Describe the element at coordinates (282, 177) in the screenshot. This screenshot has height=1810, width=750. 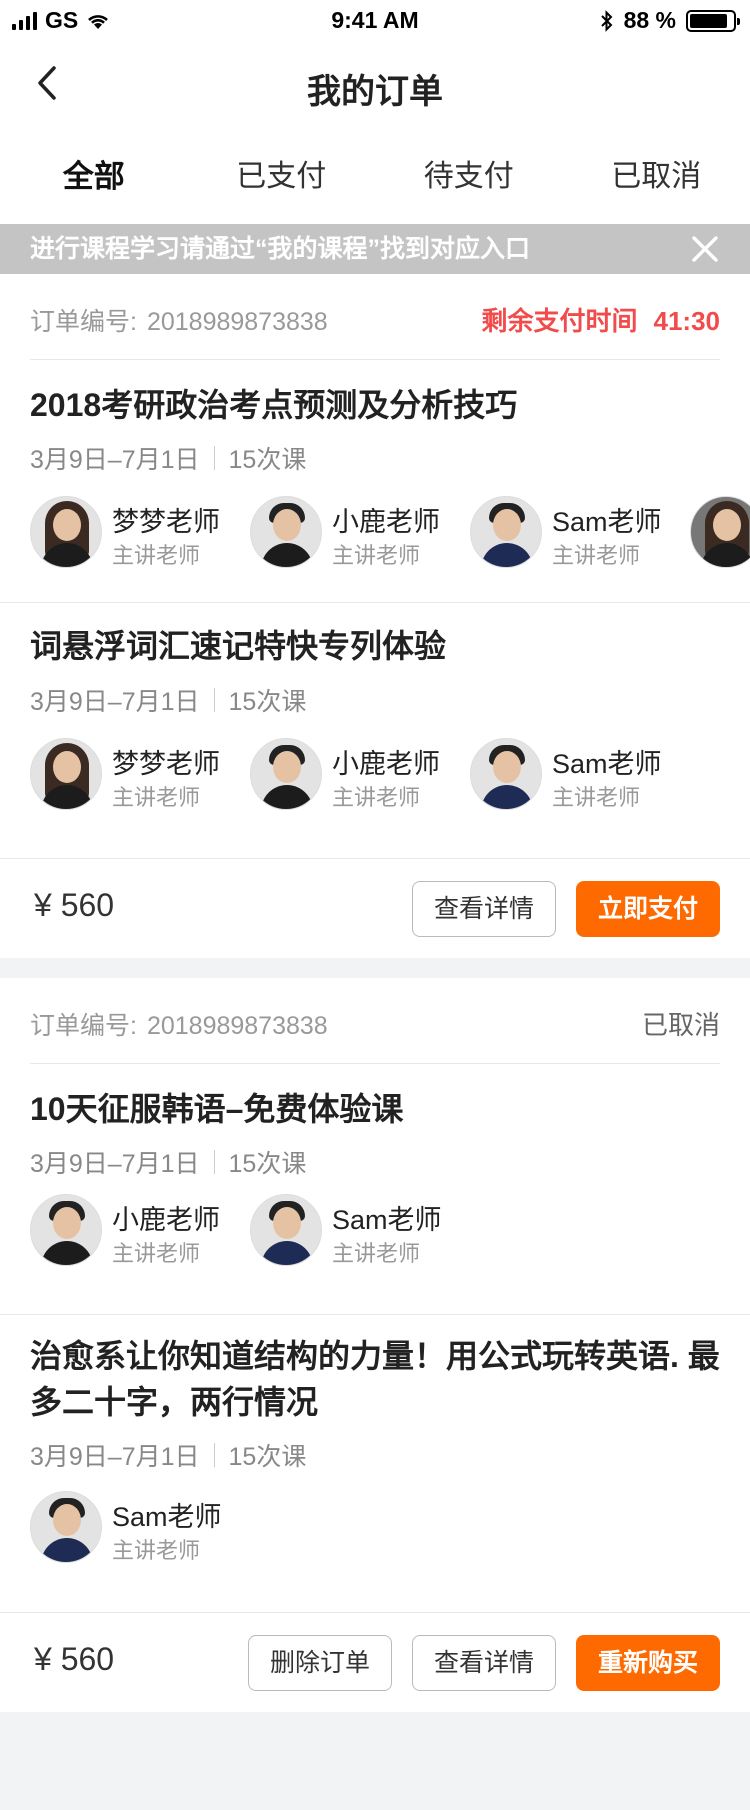
I see `tab-paid: 已支付` at that location.